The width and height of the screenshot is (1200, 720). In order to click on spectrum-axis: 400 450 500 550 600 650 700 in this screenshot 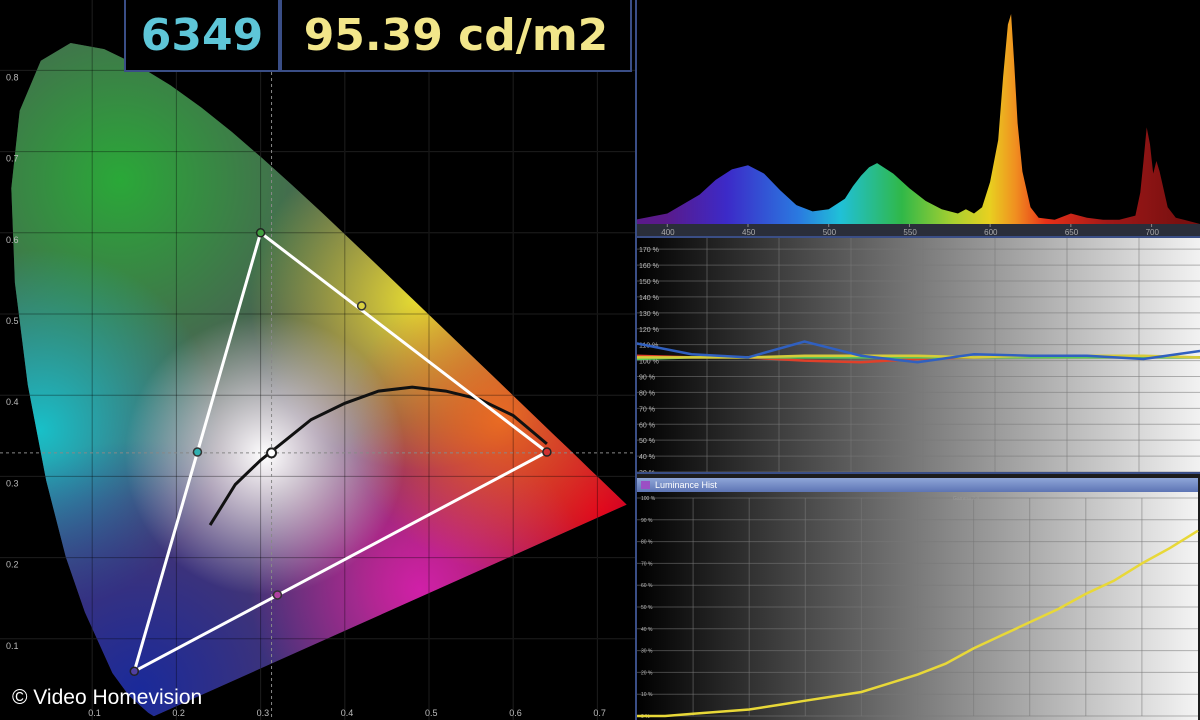, I will do `click(917, 231)`.